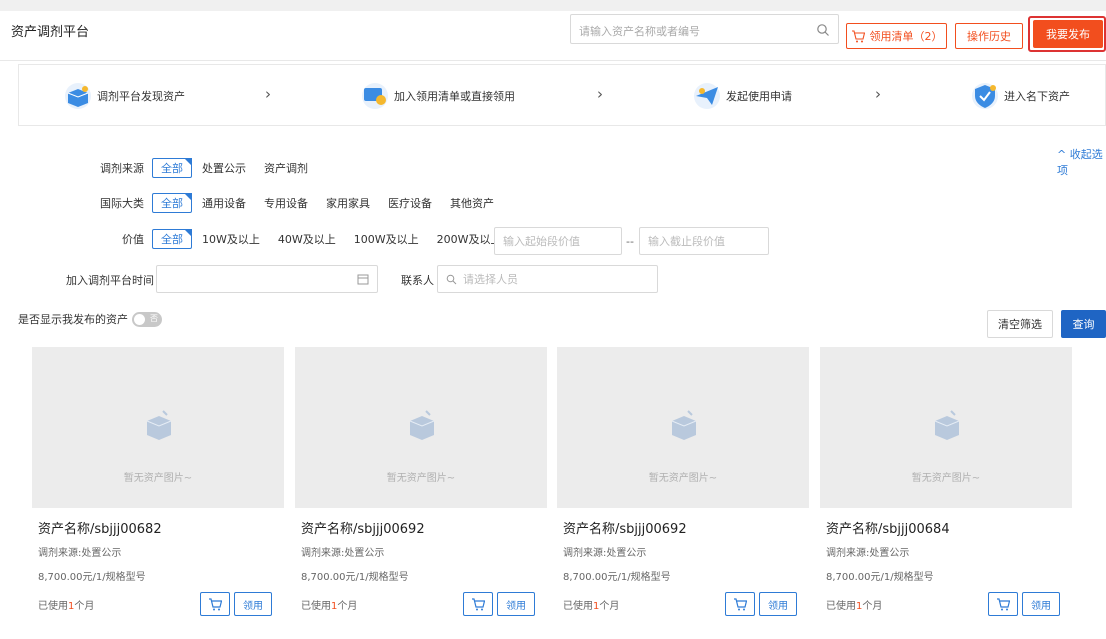 This screenshot has height=639, width=1106. I want to click on value-start-input: 输入起始段价值, so click(558, 241).